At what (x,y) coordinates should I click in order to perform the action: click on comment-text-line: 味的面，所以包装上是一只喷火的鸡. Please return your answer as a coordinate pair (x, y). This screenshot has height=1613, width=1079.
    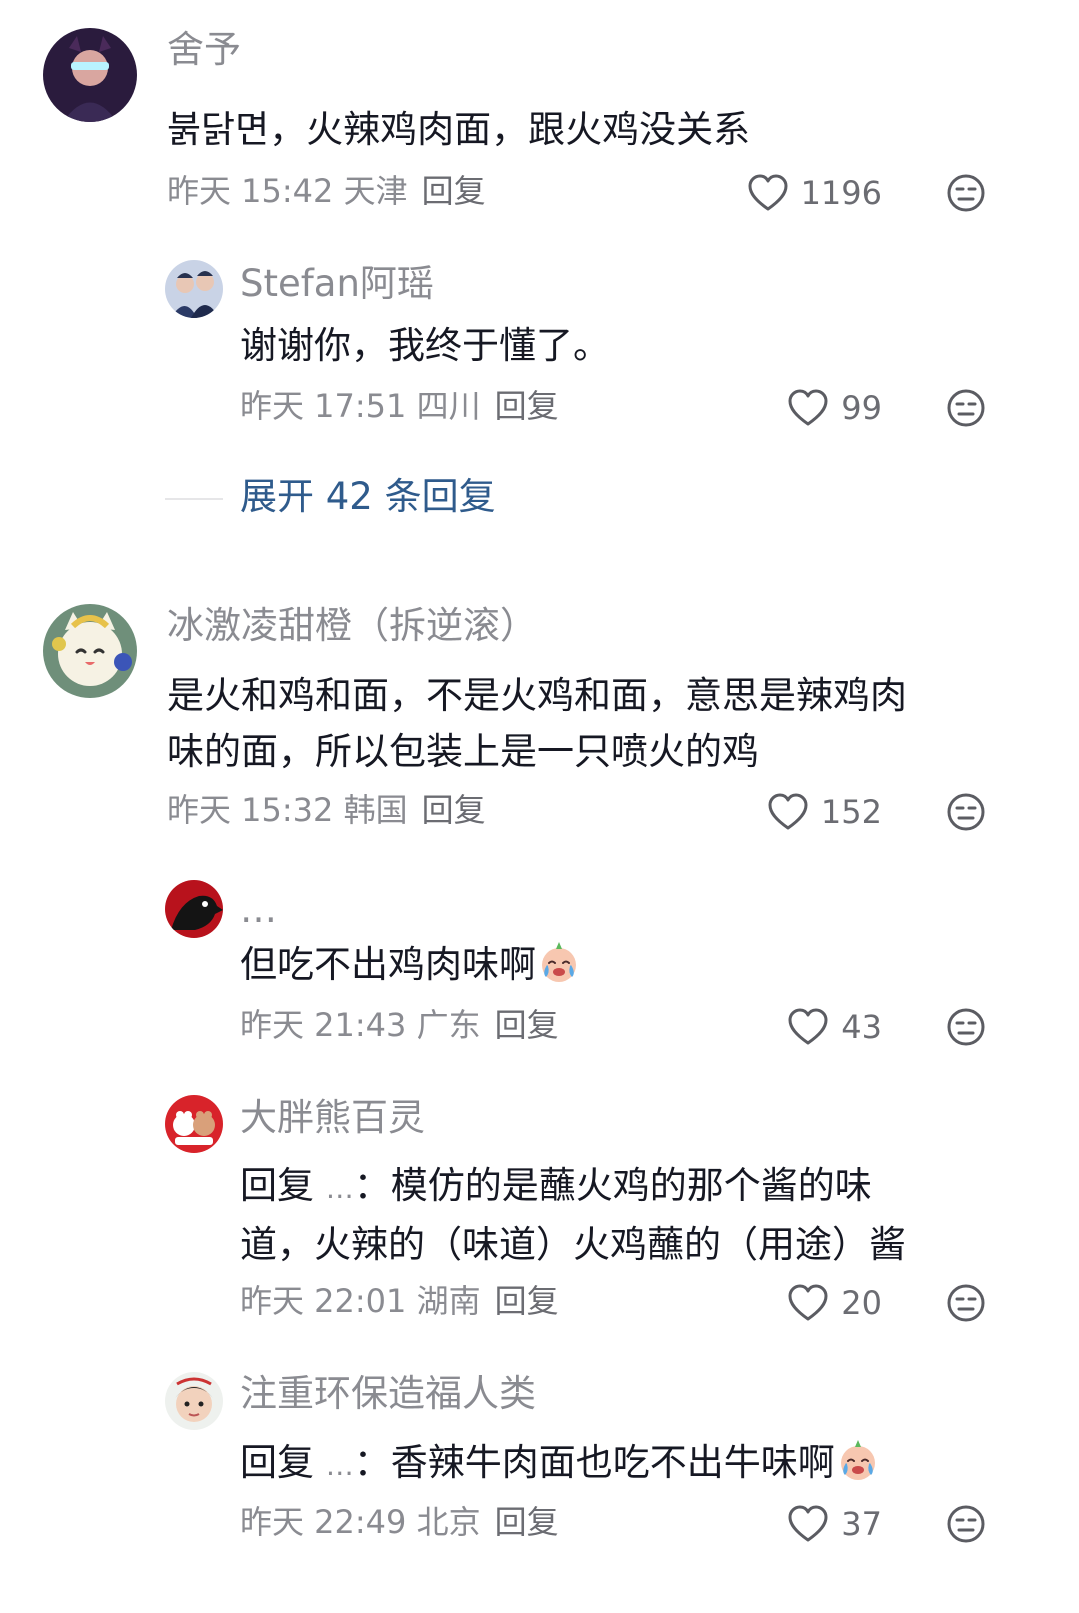
    Looking at the image, I should click on (463, 751).